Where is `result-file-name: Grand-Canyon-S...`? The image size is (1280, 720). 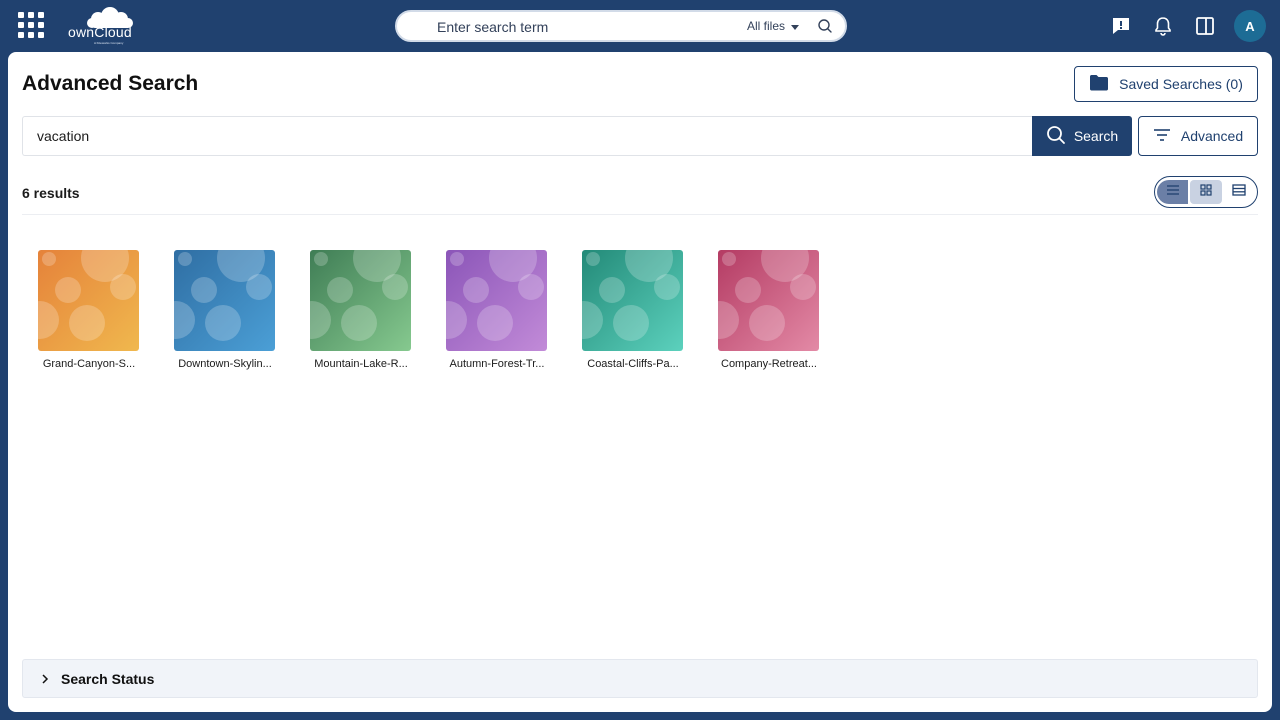 result-file-name: Grand-Canyon-S... is located at coordinates (89, 364).